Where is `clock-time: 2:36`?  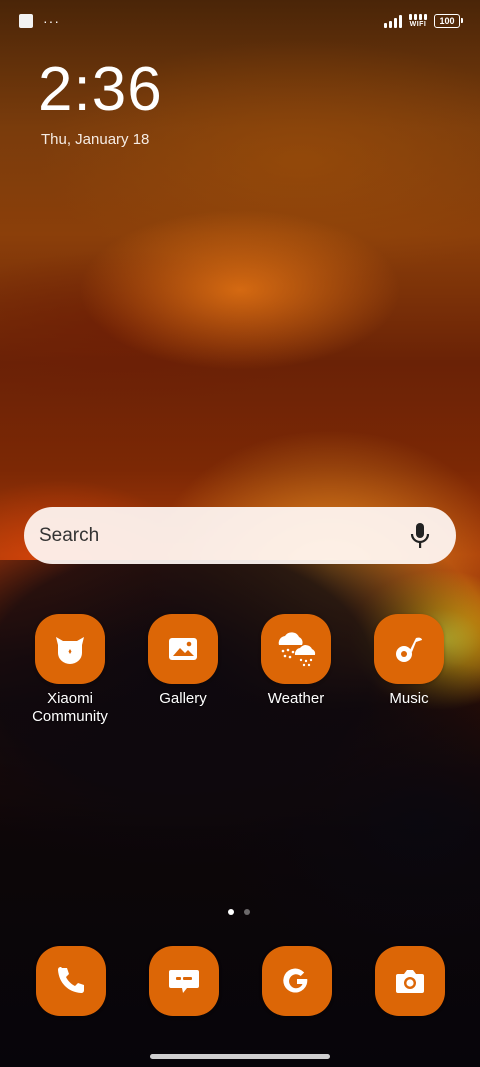
clock-time: 2:36 is located at coordinates (100, 90).